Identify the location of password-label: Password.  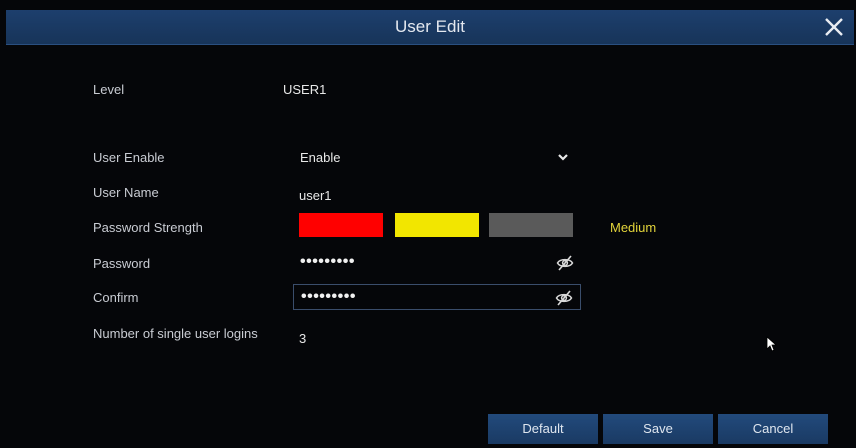
(122, 263).